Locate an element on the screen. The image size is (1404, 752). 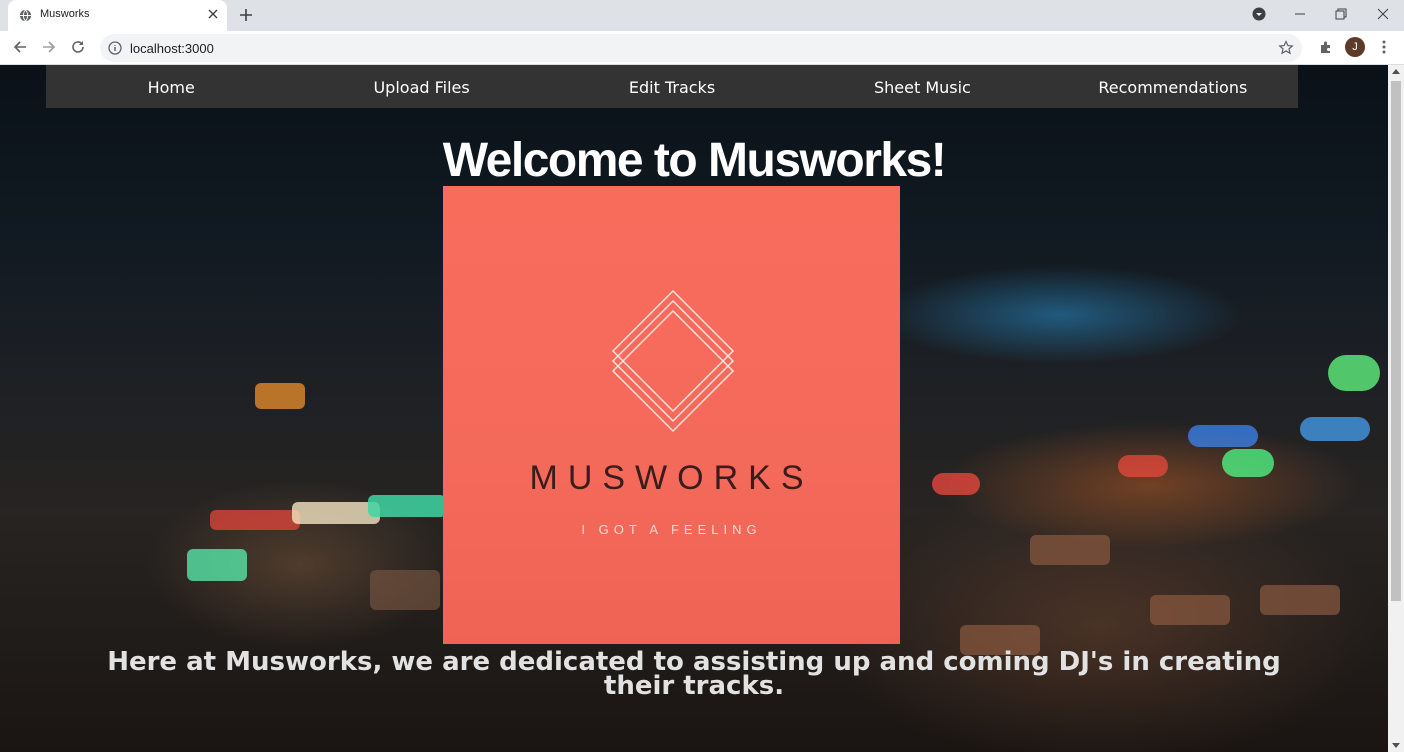
nav-home: Home is located at coordinates (171, 86).